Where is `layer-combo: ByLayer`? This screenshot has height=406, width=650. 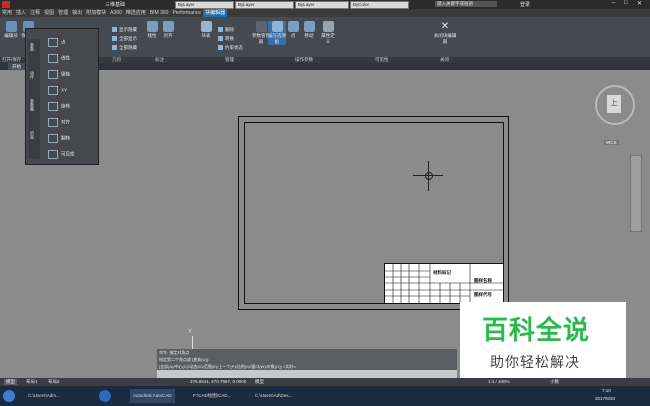
layer-combo: ByLayer is located at coordinates (204, 5).